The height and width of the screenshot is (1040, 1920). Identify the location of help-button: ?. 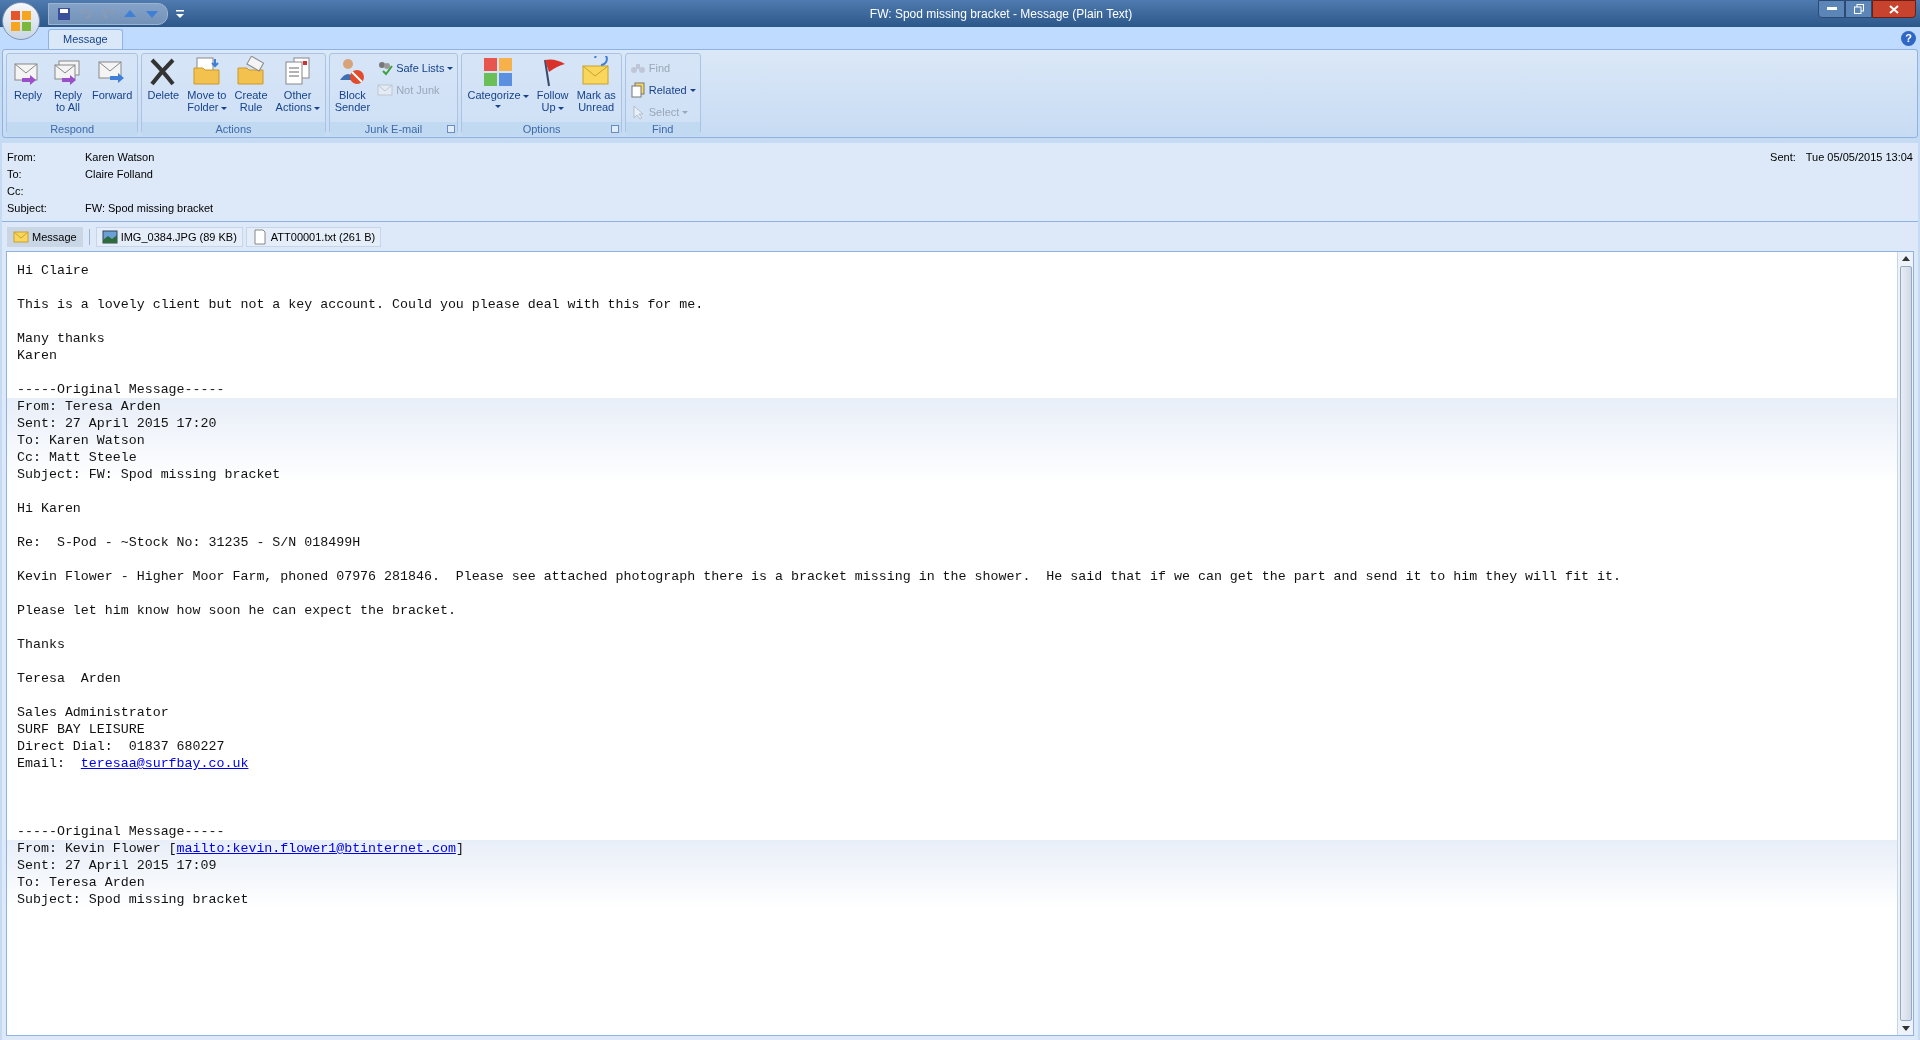
(1908, 38).